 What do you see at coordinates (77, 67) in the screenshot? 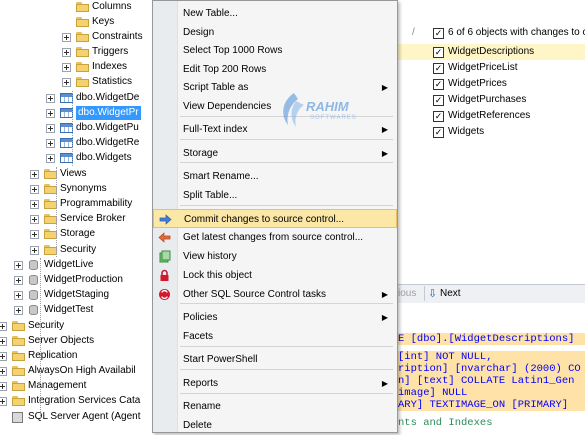
I see `tree-node: Indexes` at bounding box center [77, 67].